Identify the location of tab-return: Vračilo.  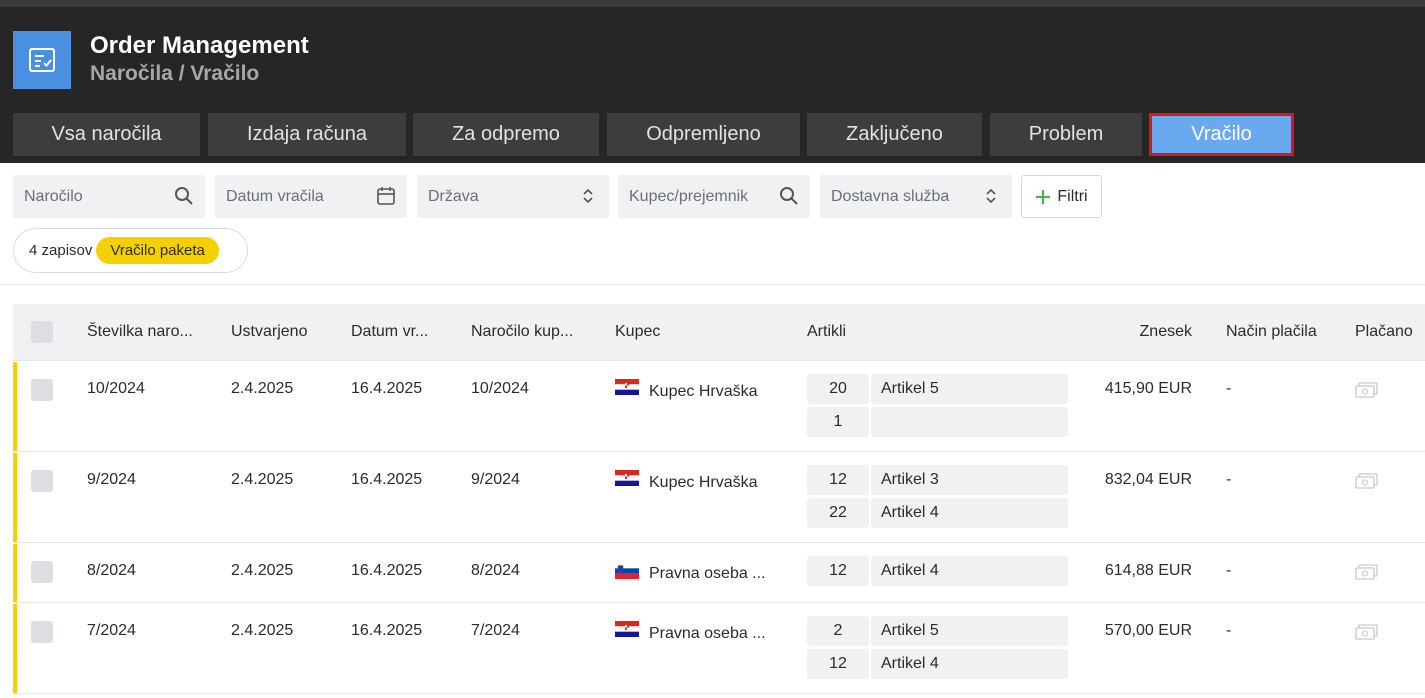
(1221, 134).